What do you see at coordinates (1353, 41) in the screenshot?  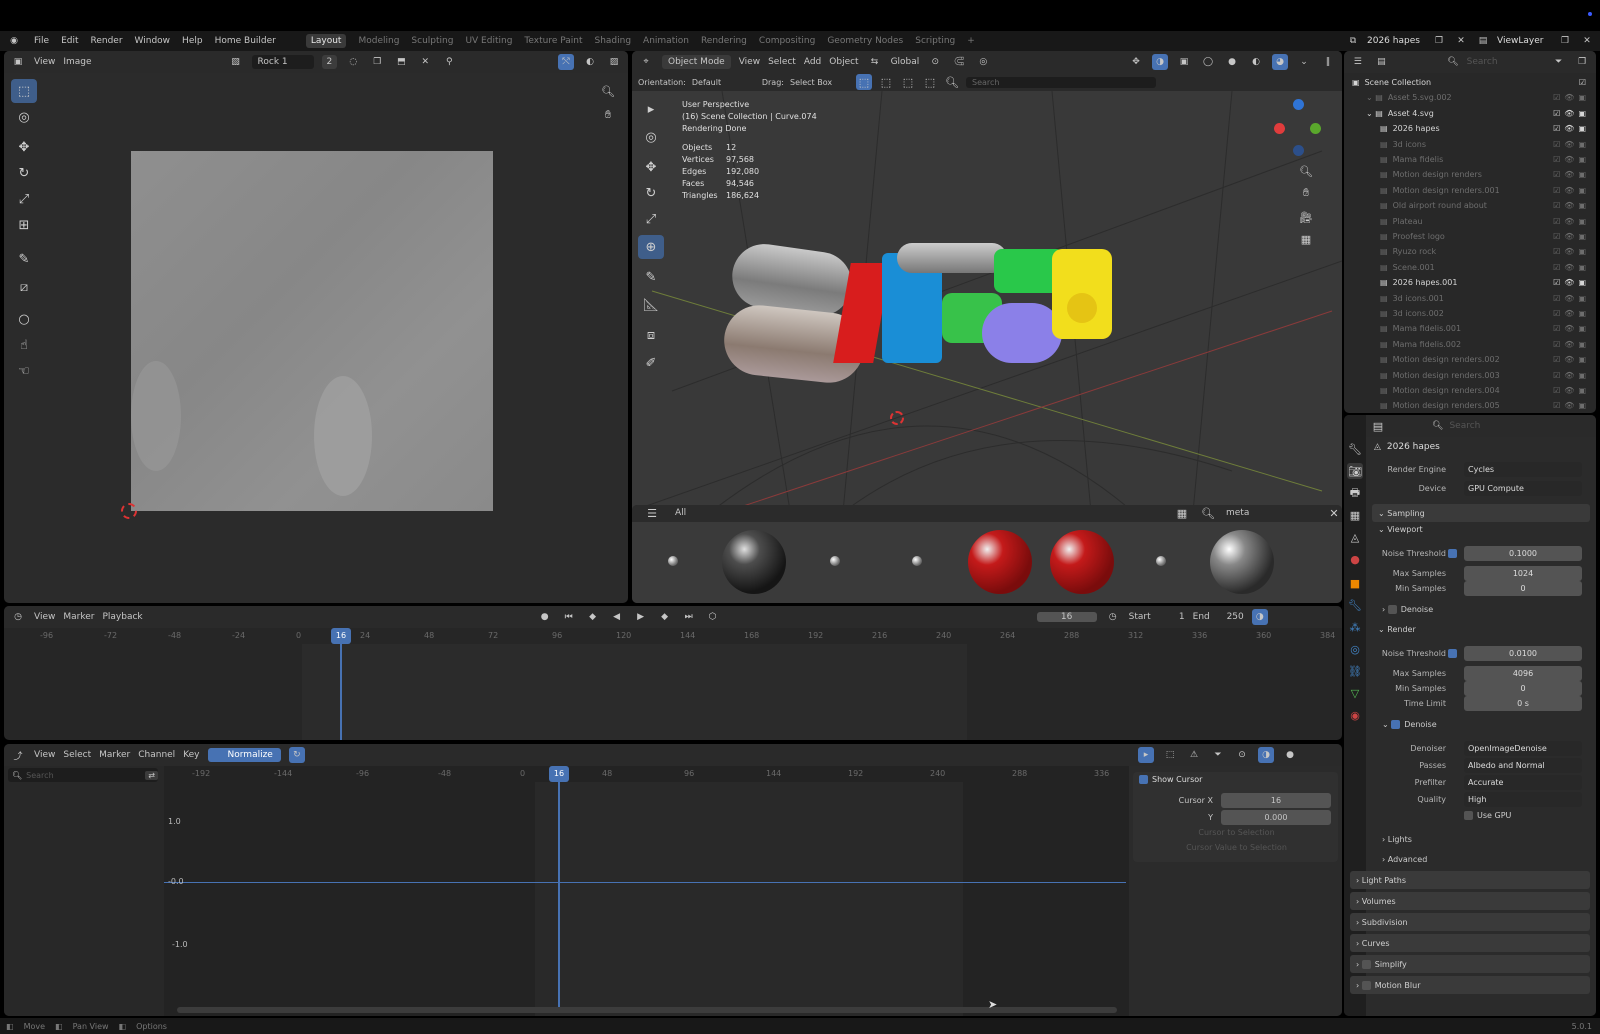 I see `scene-icon: ⧉` at bounding box center [1353, 41].